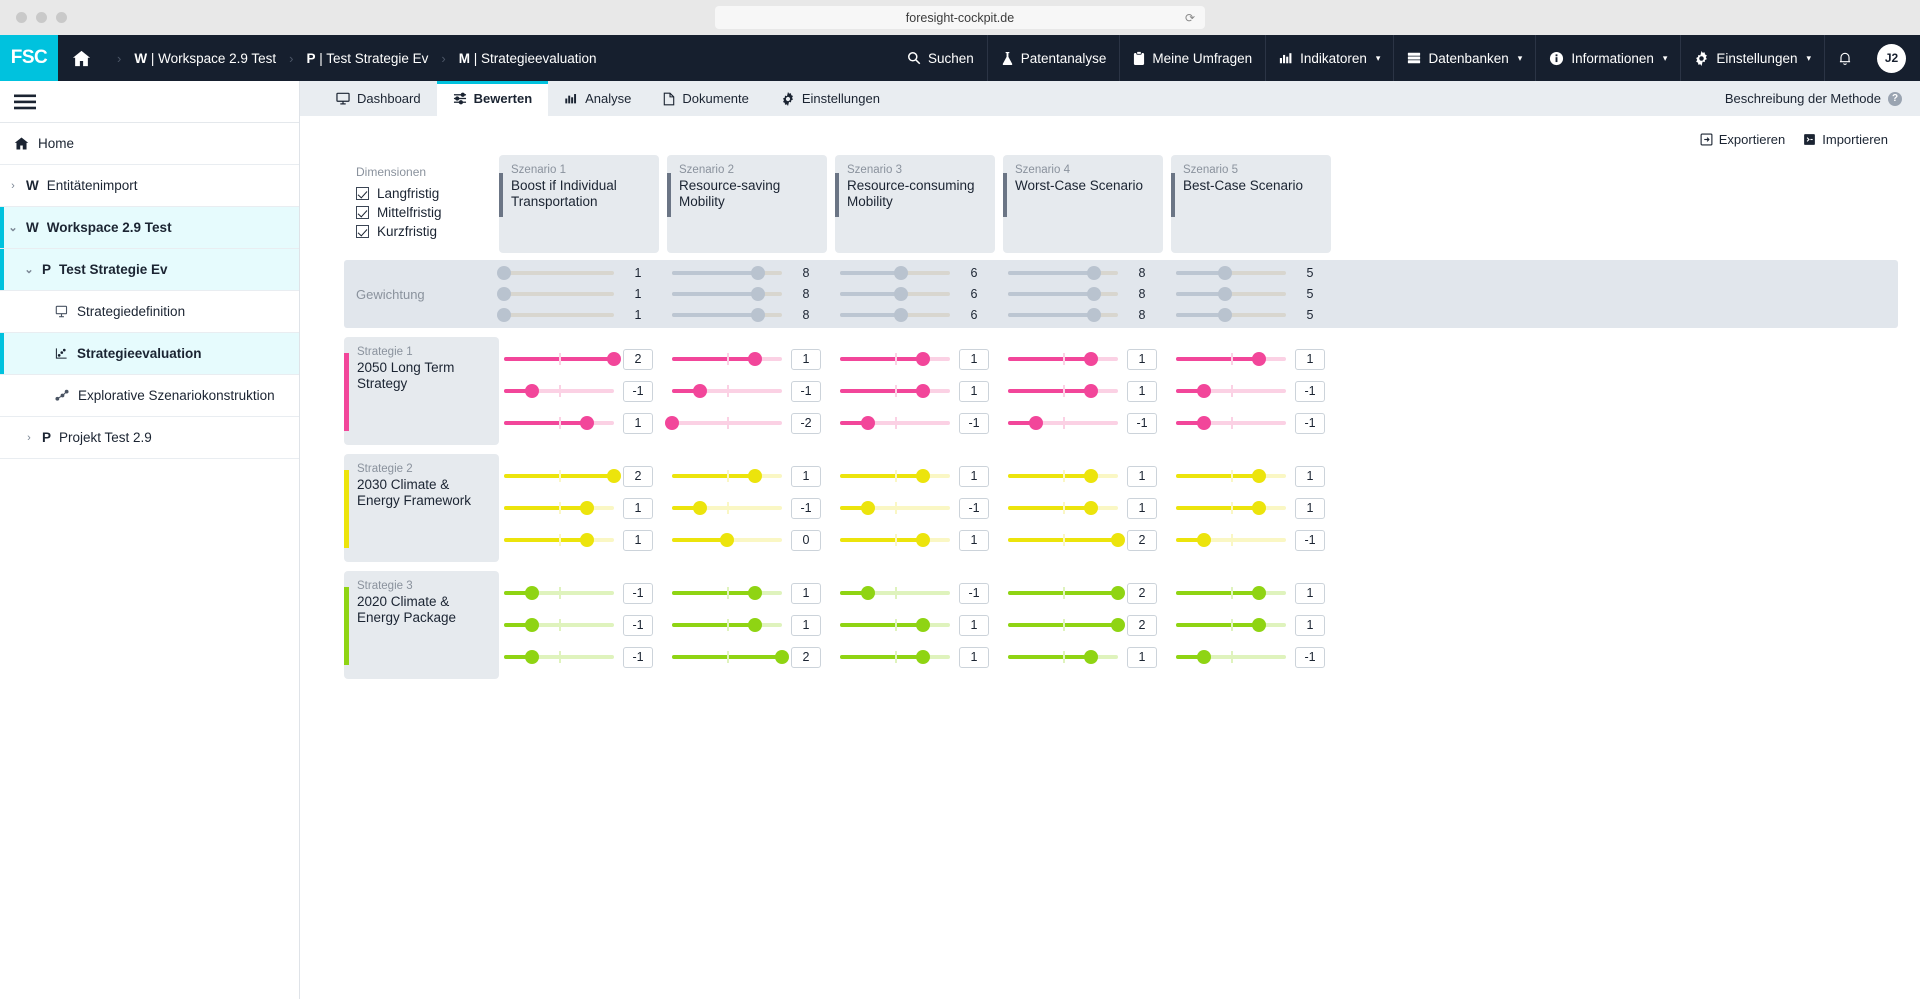 This screenshot has width=1920, height=999. I want to click on weighting-s3-d3-slider, so click(895, 315).